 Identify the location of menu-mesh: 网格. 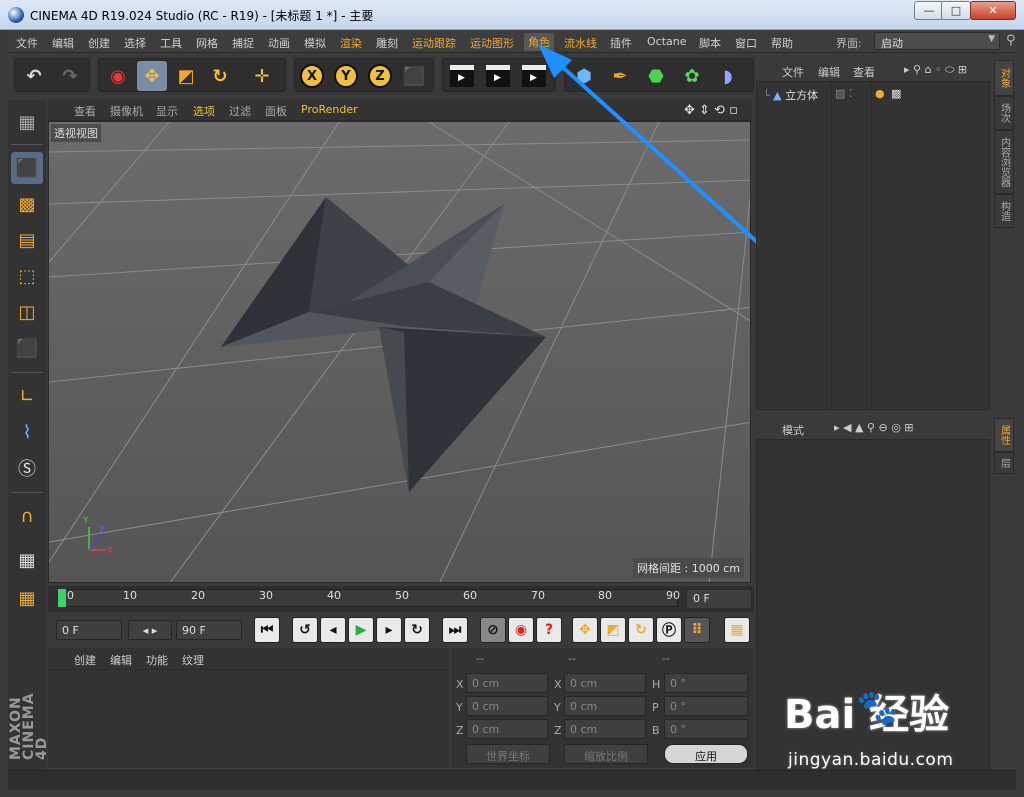
(207, 43).